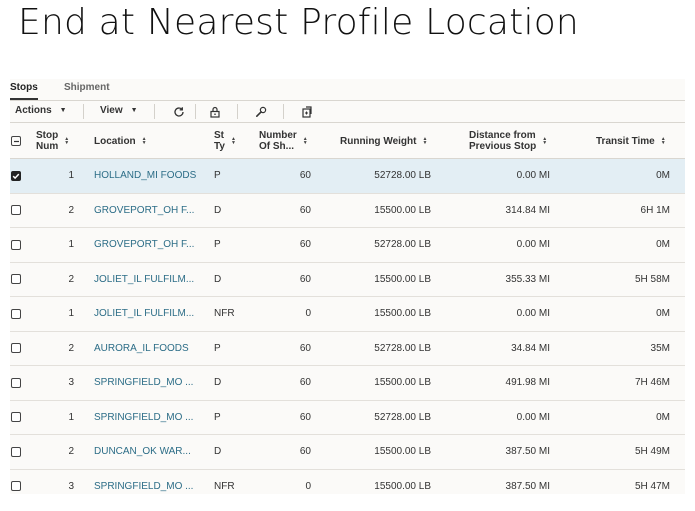 This screenshot has width=695, height=511. I want to click on transit-time-cell: 5H 58M, so click(652, 279).